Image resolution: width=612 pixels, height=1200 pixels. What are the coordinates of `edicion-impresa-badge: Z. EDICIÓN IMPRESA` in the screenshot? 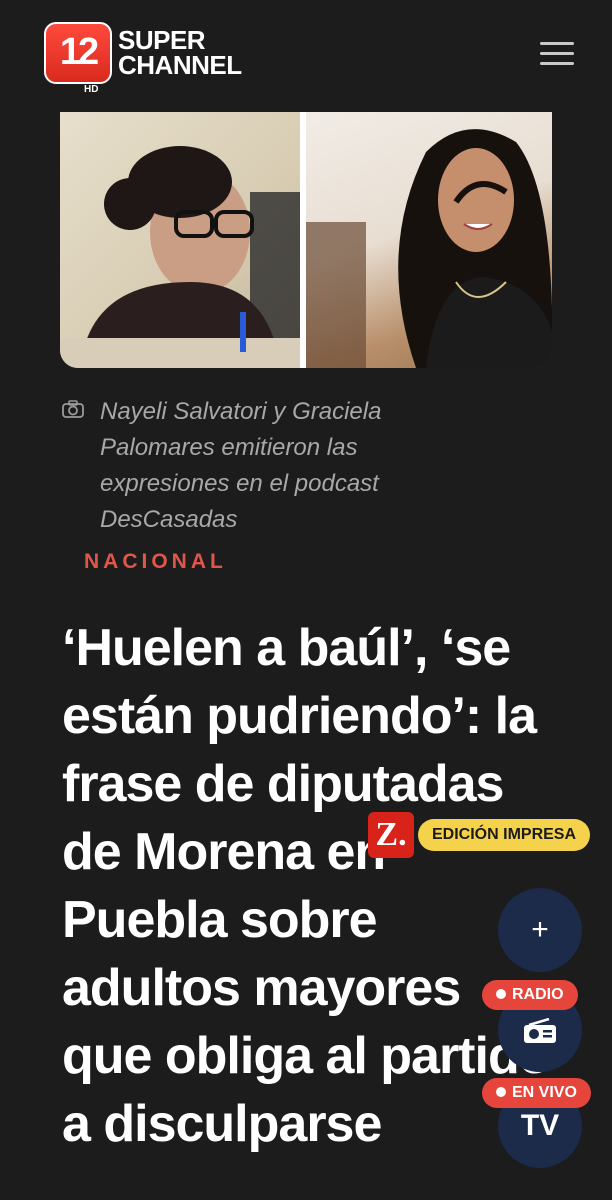 It's located at (479, 835).